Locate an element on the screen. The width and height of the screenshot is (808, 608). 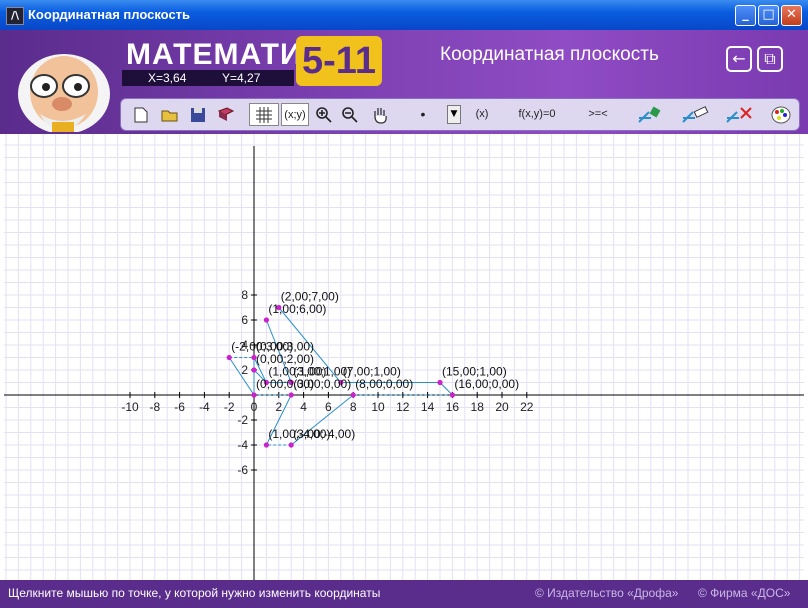
minimize-button: _ is located at coordinates (745, 15).